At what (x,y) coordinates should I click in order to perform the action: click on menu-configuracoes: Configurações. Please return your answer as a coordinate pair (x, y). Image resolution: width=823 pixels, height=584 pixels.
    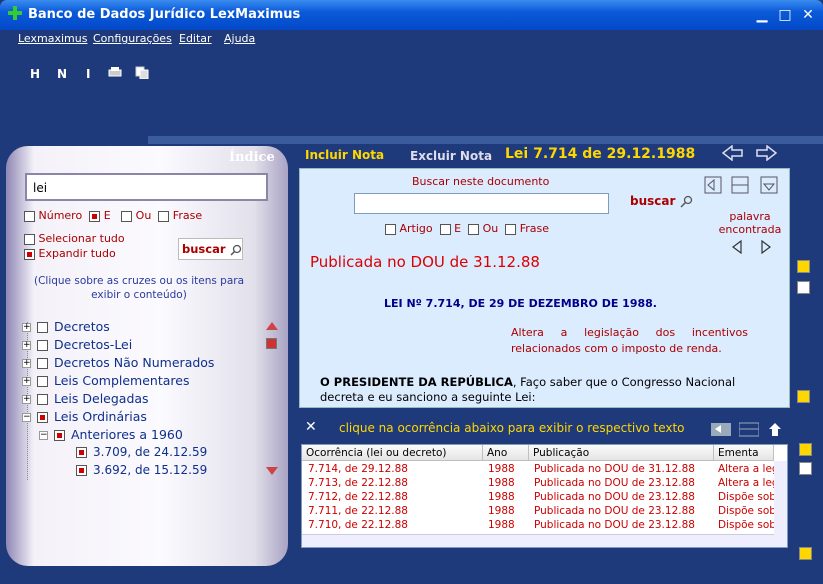
    Looking at the image, I should click on (132, 38).